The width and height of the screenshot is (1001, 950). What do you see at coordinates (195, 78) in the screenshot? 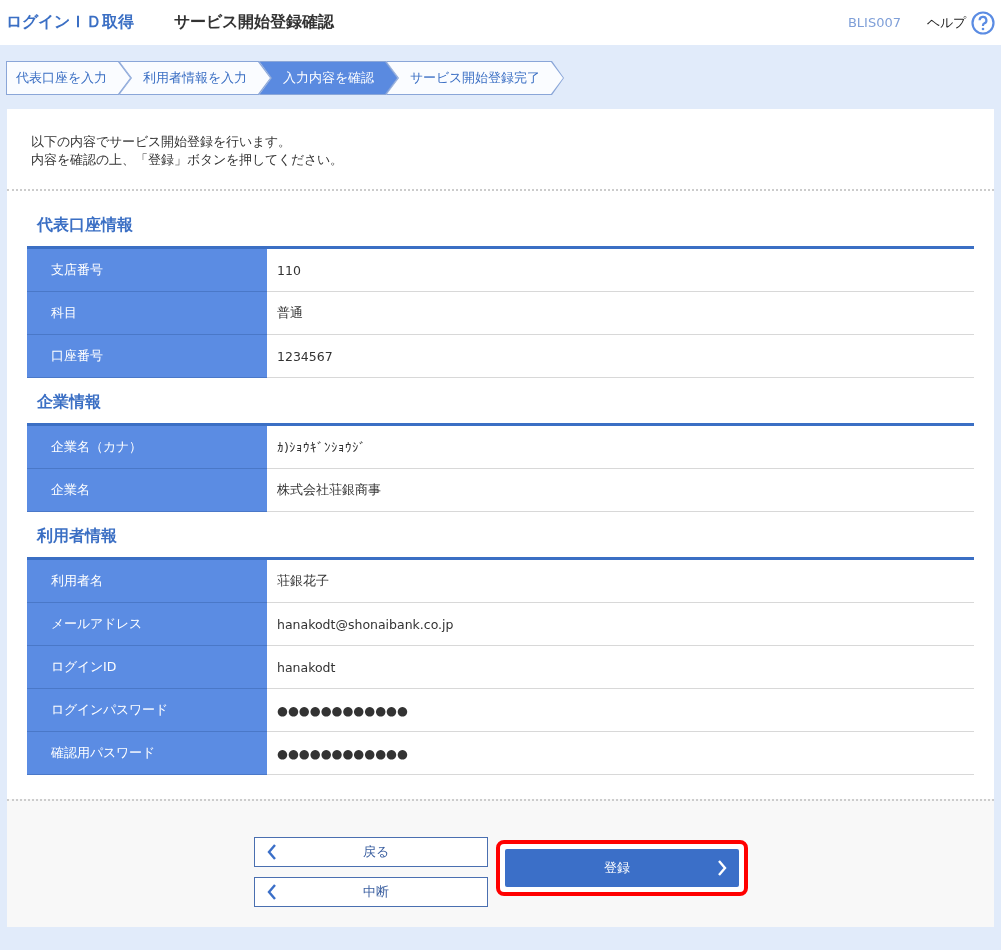
I see `progress-step: 利用者情報を入力` at bounding box center [195, 78].